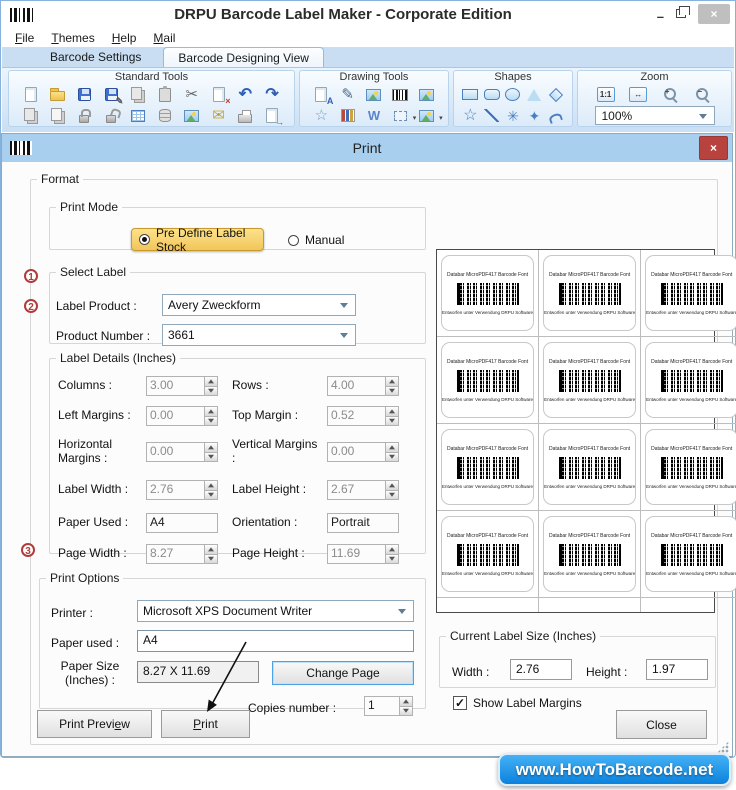 The height and width of the screenshot is (790, 736). I want to click on radio-pre-define-label-stock: Pre Define Label Stock, so click(197, 240).